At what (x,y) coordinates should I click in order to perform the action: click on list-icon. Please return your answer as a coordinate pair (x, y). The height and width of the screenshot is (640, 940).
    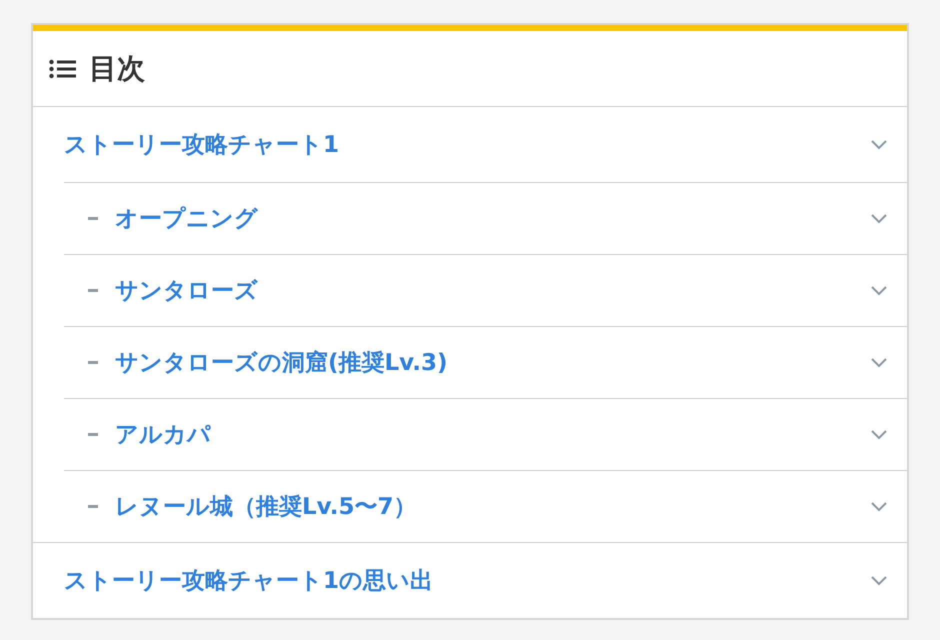
    Looking at the image, I should click on (63, 68).